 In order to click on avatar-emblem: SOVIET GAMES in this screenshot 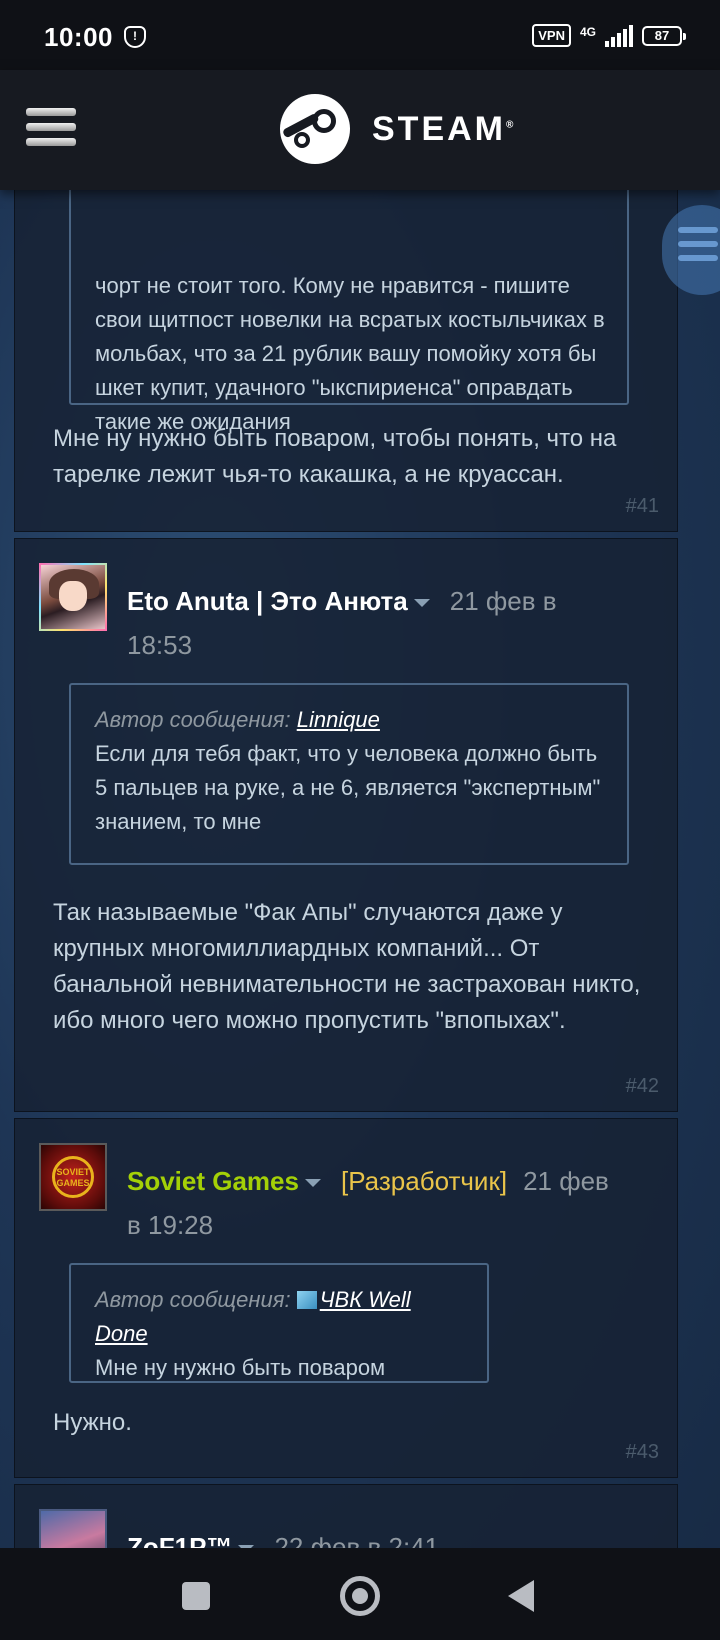, I will do `click(73, 1177)`.